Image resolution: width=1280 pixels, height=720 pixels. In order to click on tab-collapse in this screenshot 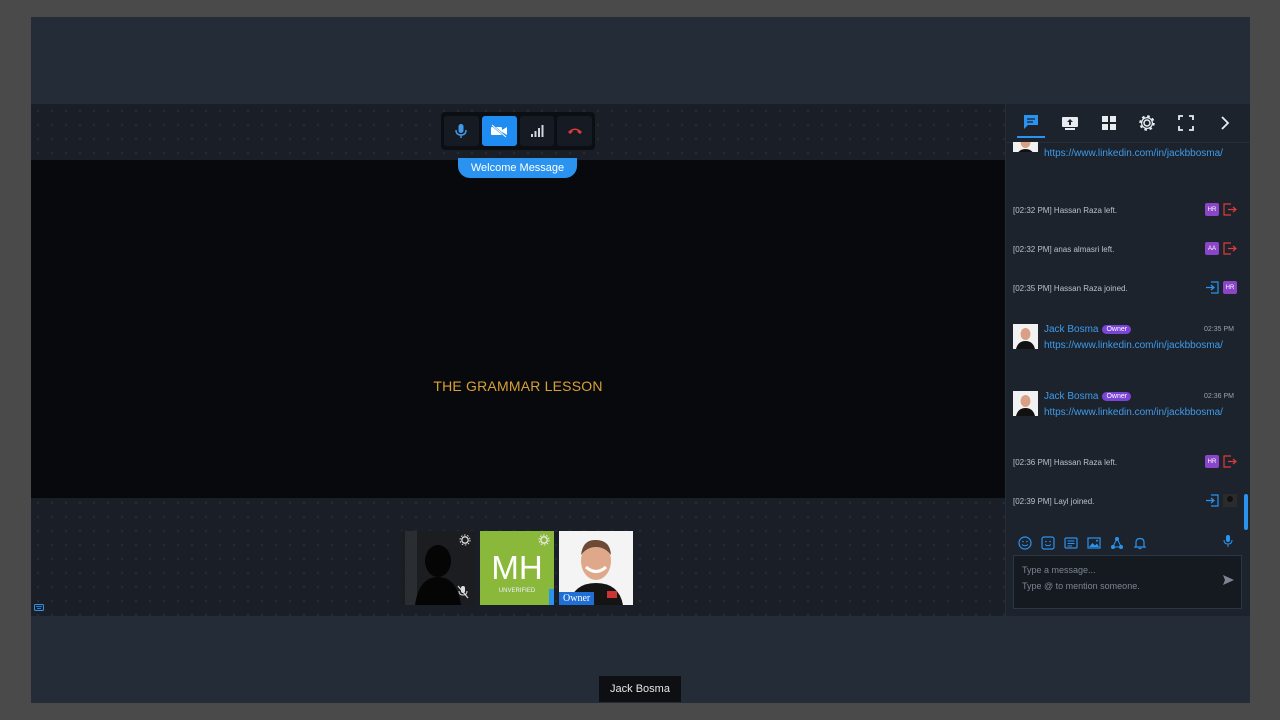, I will do `click(1225, 123)`.